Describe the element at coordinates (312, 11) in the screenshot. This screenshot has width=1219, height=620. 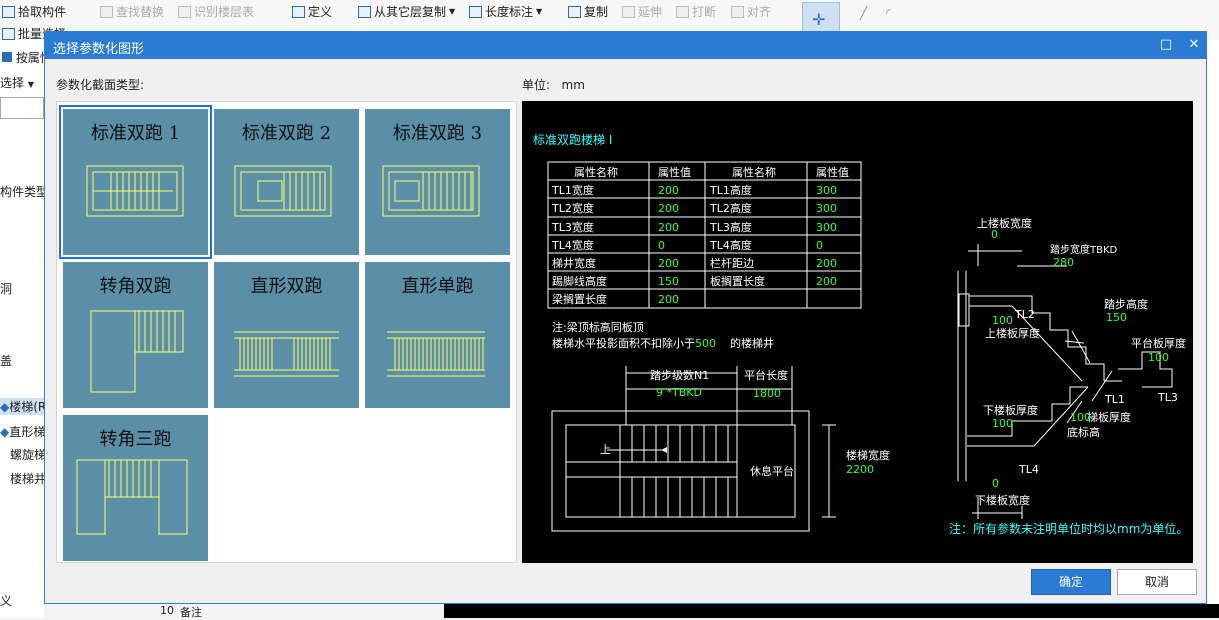
I see `define-button: 定义` at that location.